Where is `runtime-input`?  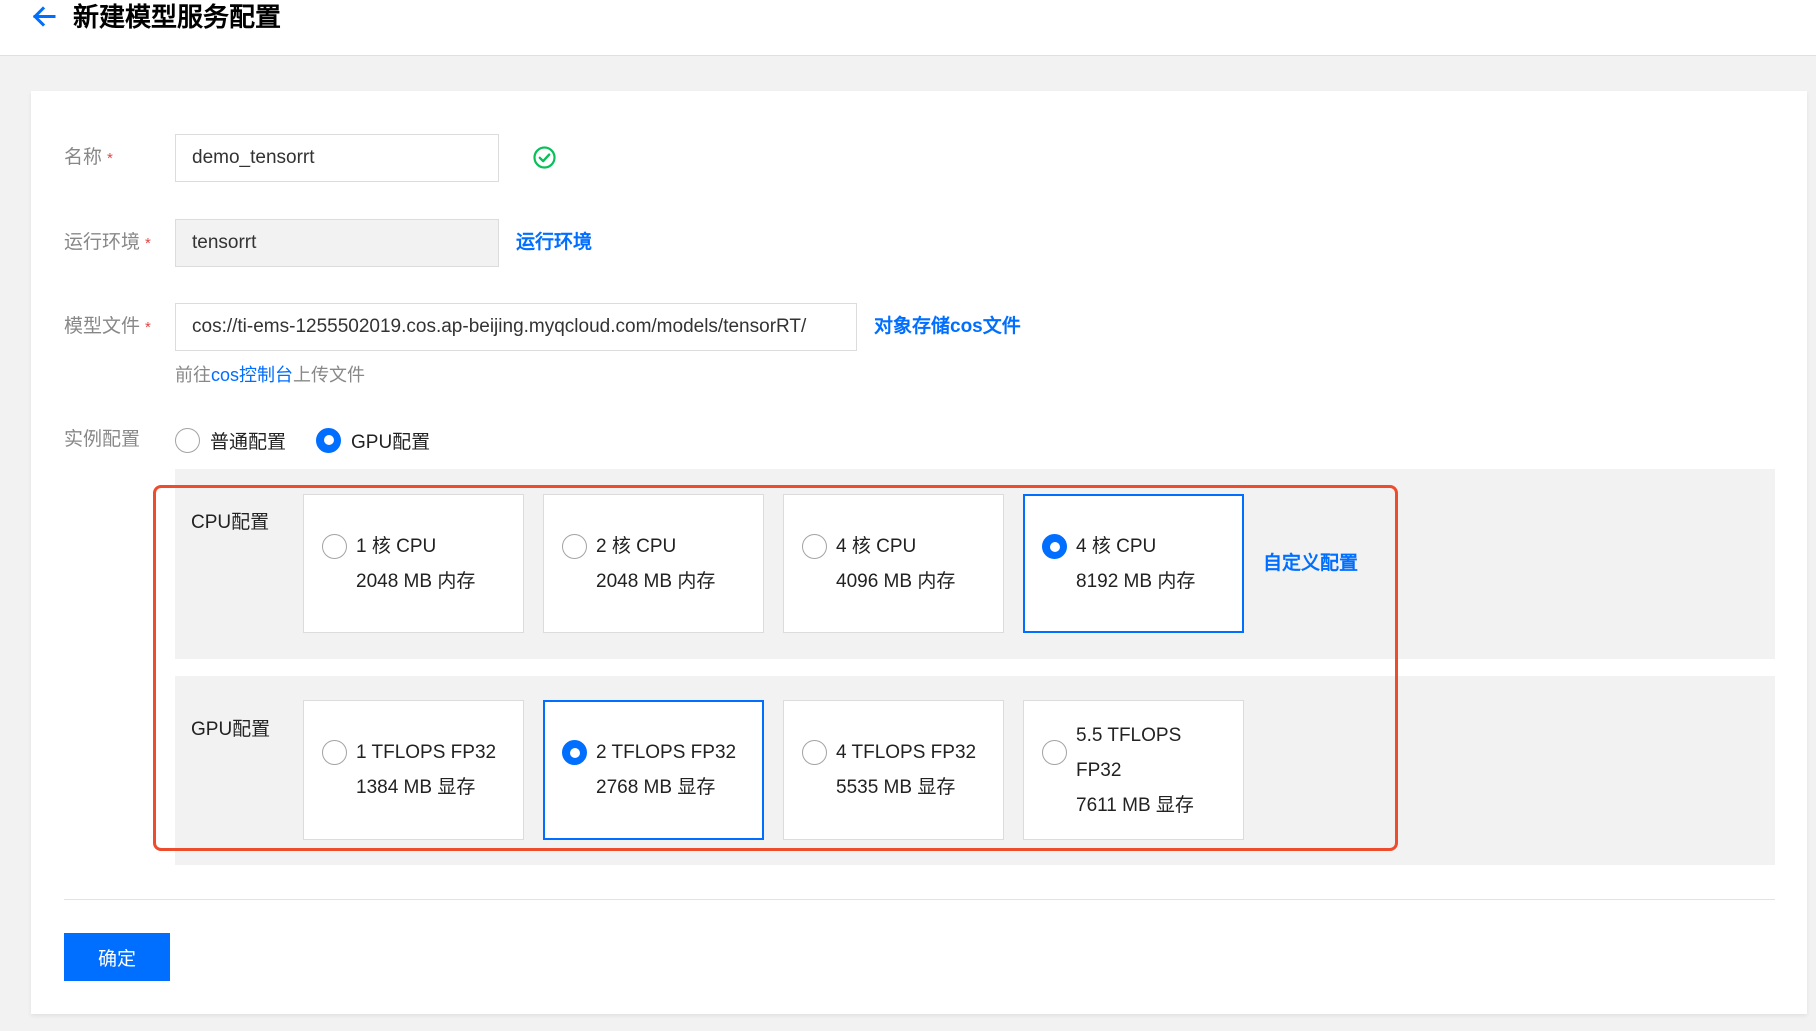 runtime-input is located at coordinates (337, 243).